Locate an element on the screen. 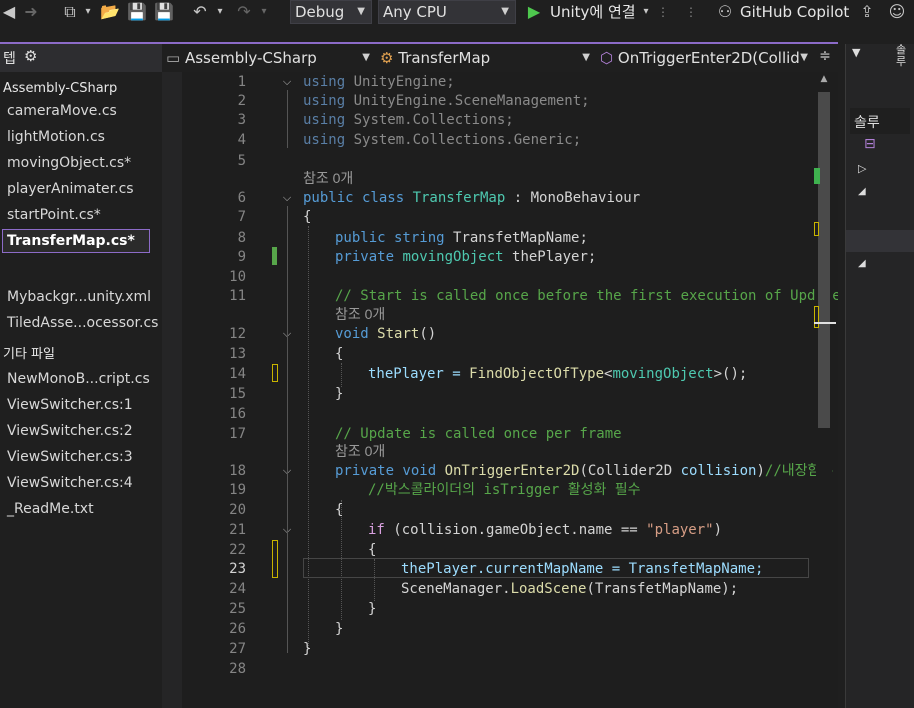 The image size is (914, 708). back-icon: ◀ is located at coordinates (9, 12).